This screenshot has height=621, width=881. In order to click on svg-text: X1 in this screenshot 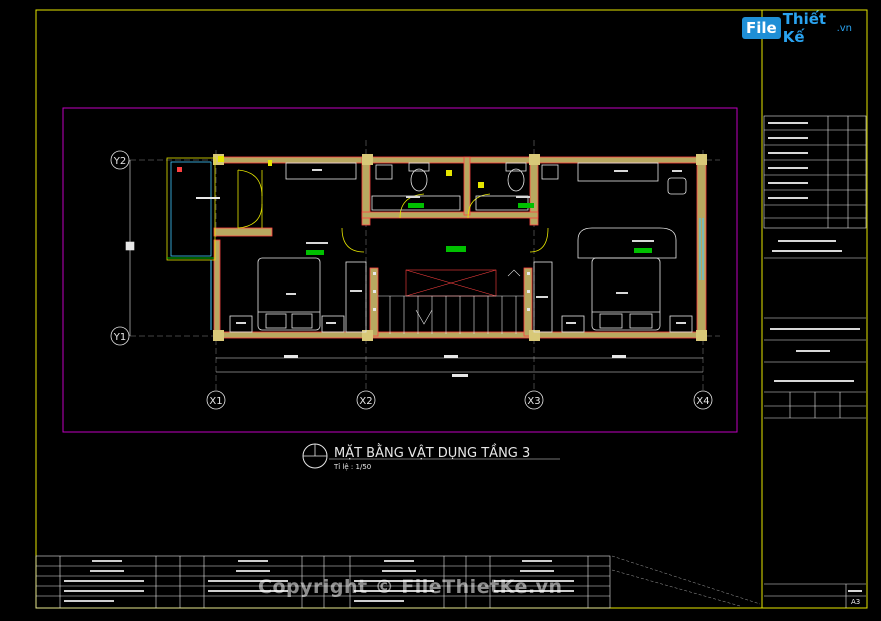, I will do `click(215, 401)`.